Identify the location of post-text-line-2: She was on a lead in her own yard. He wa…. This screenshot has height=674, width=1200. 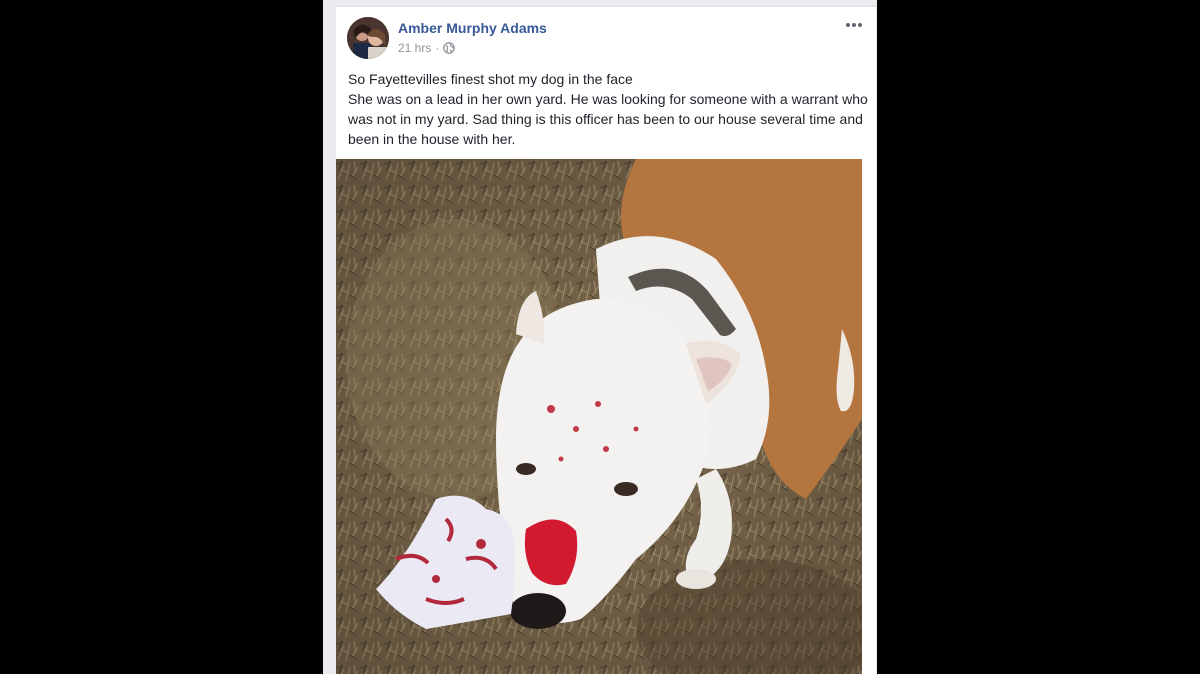
(608, 119).